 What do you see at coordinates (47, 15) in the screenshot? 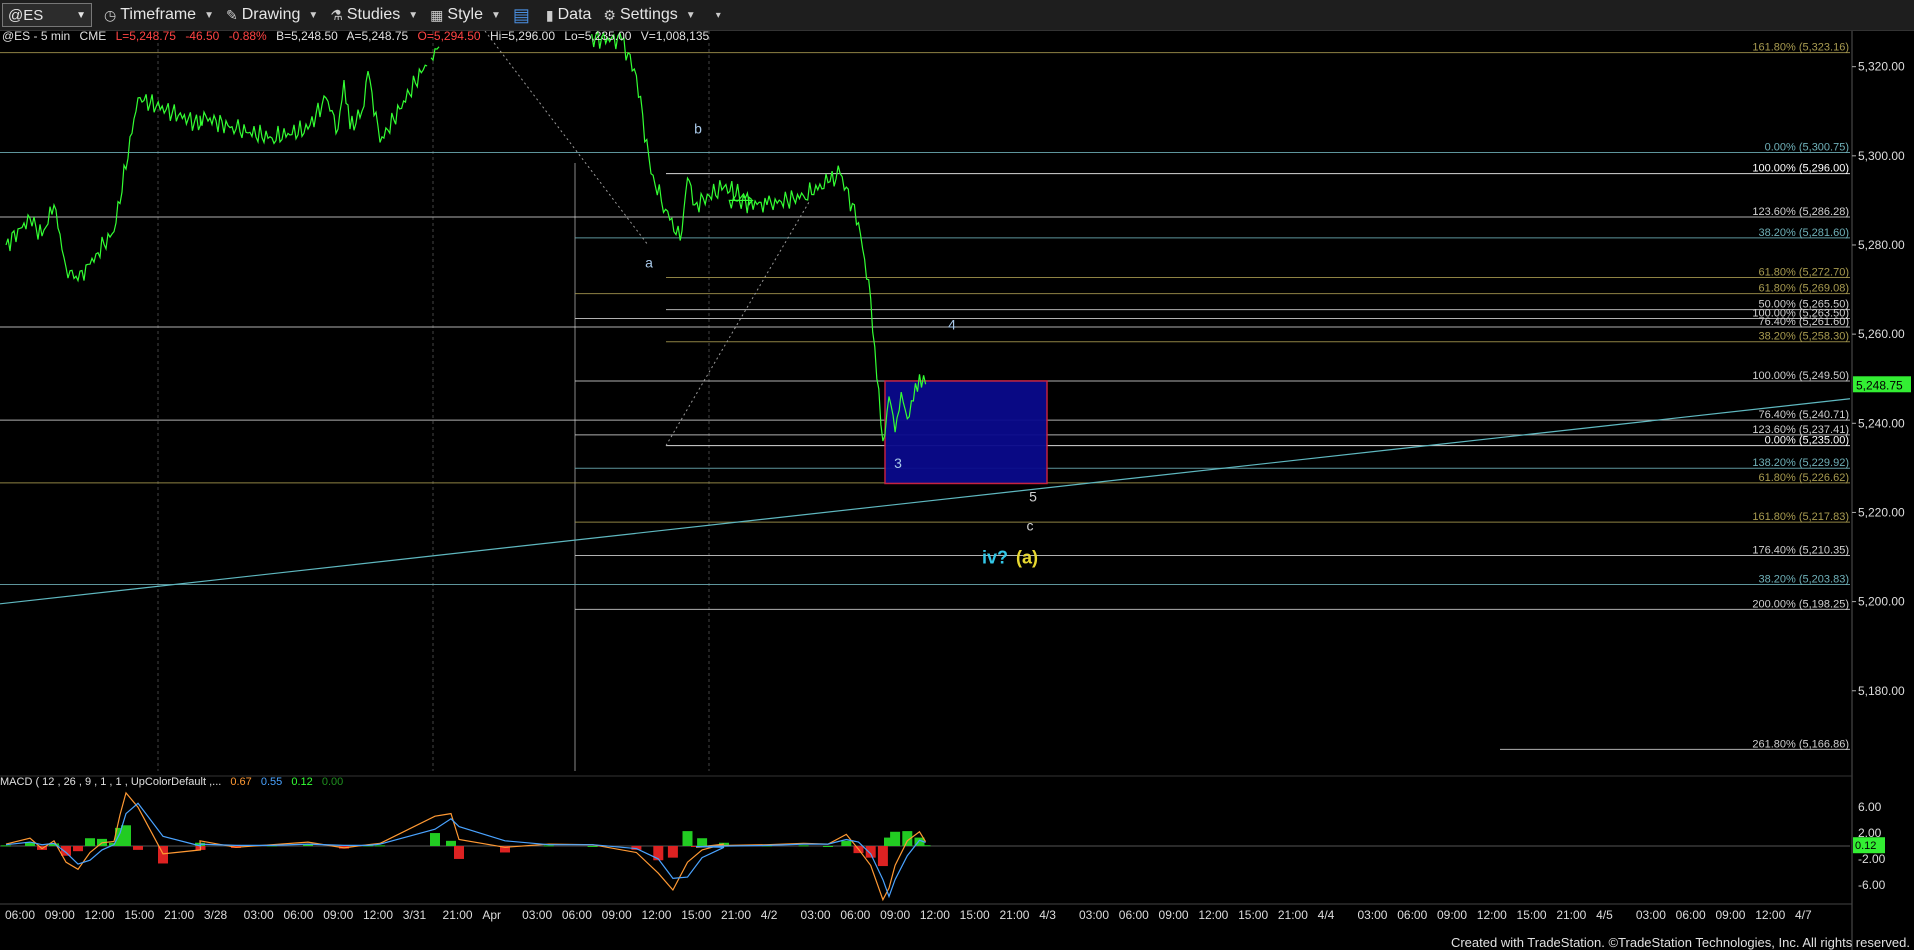
I see `symbol-selector: @ES ▼` at bounding box center [47, 15].